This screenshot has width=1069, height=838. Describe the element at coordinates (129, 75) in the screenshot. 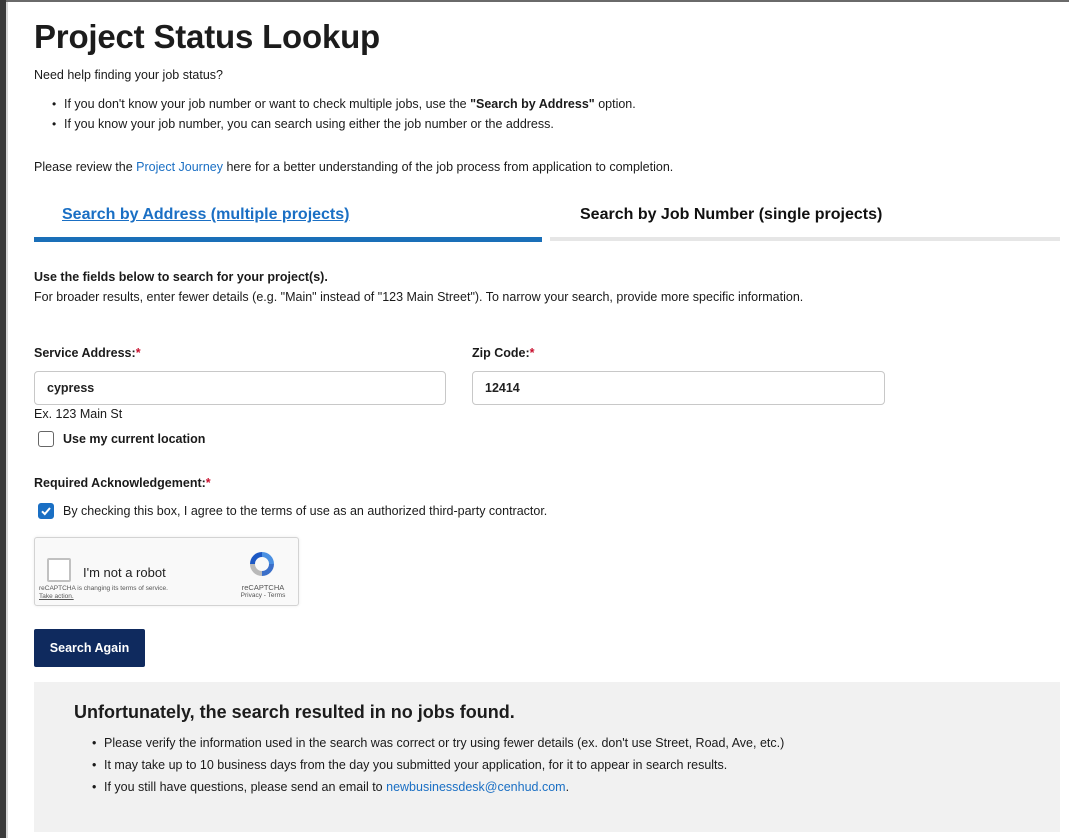

I see `intro-text: Need help finding your job status?` at that location.